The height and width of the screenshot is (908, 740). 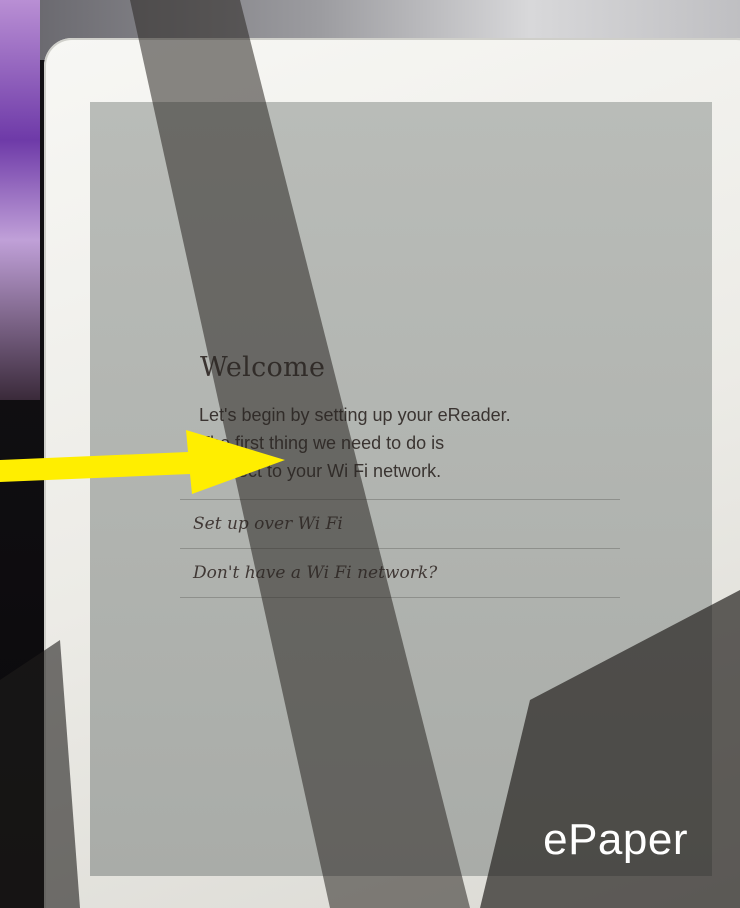 I want to click on setup-wifi-label: Set up over Wi Fi, so click(x=268, y=524).